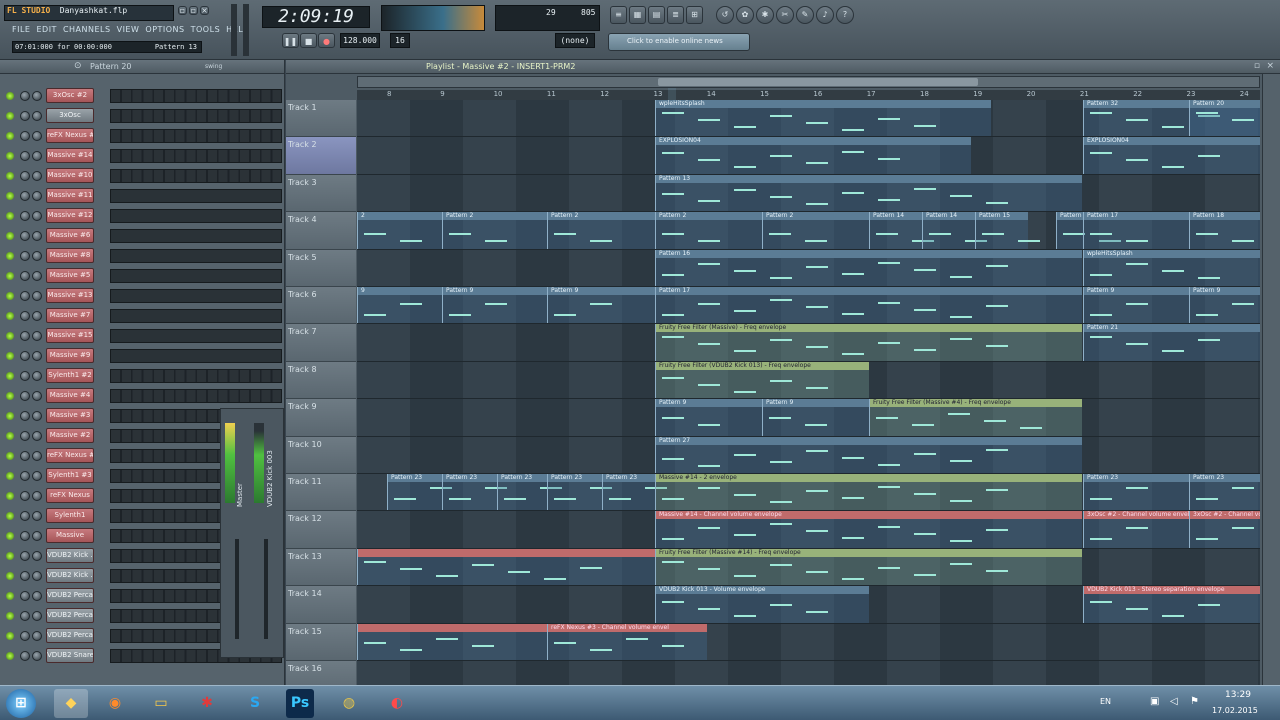  What do you see at coordinates (70, 315) in the screenshot?
I see `channel-name-button: Massive #7` at bounding box center [70, 315].